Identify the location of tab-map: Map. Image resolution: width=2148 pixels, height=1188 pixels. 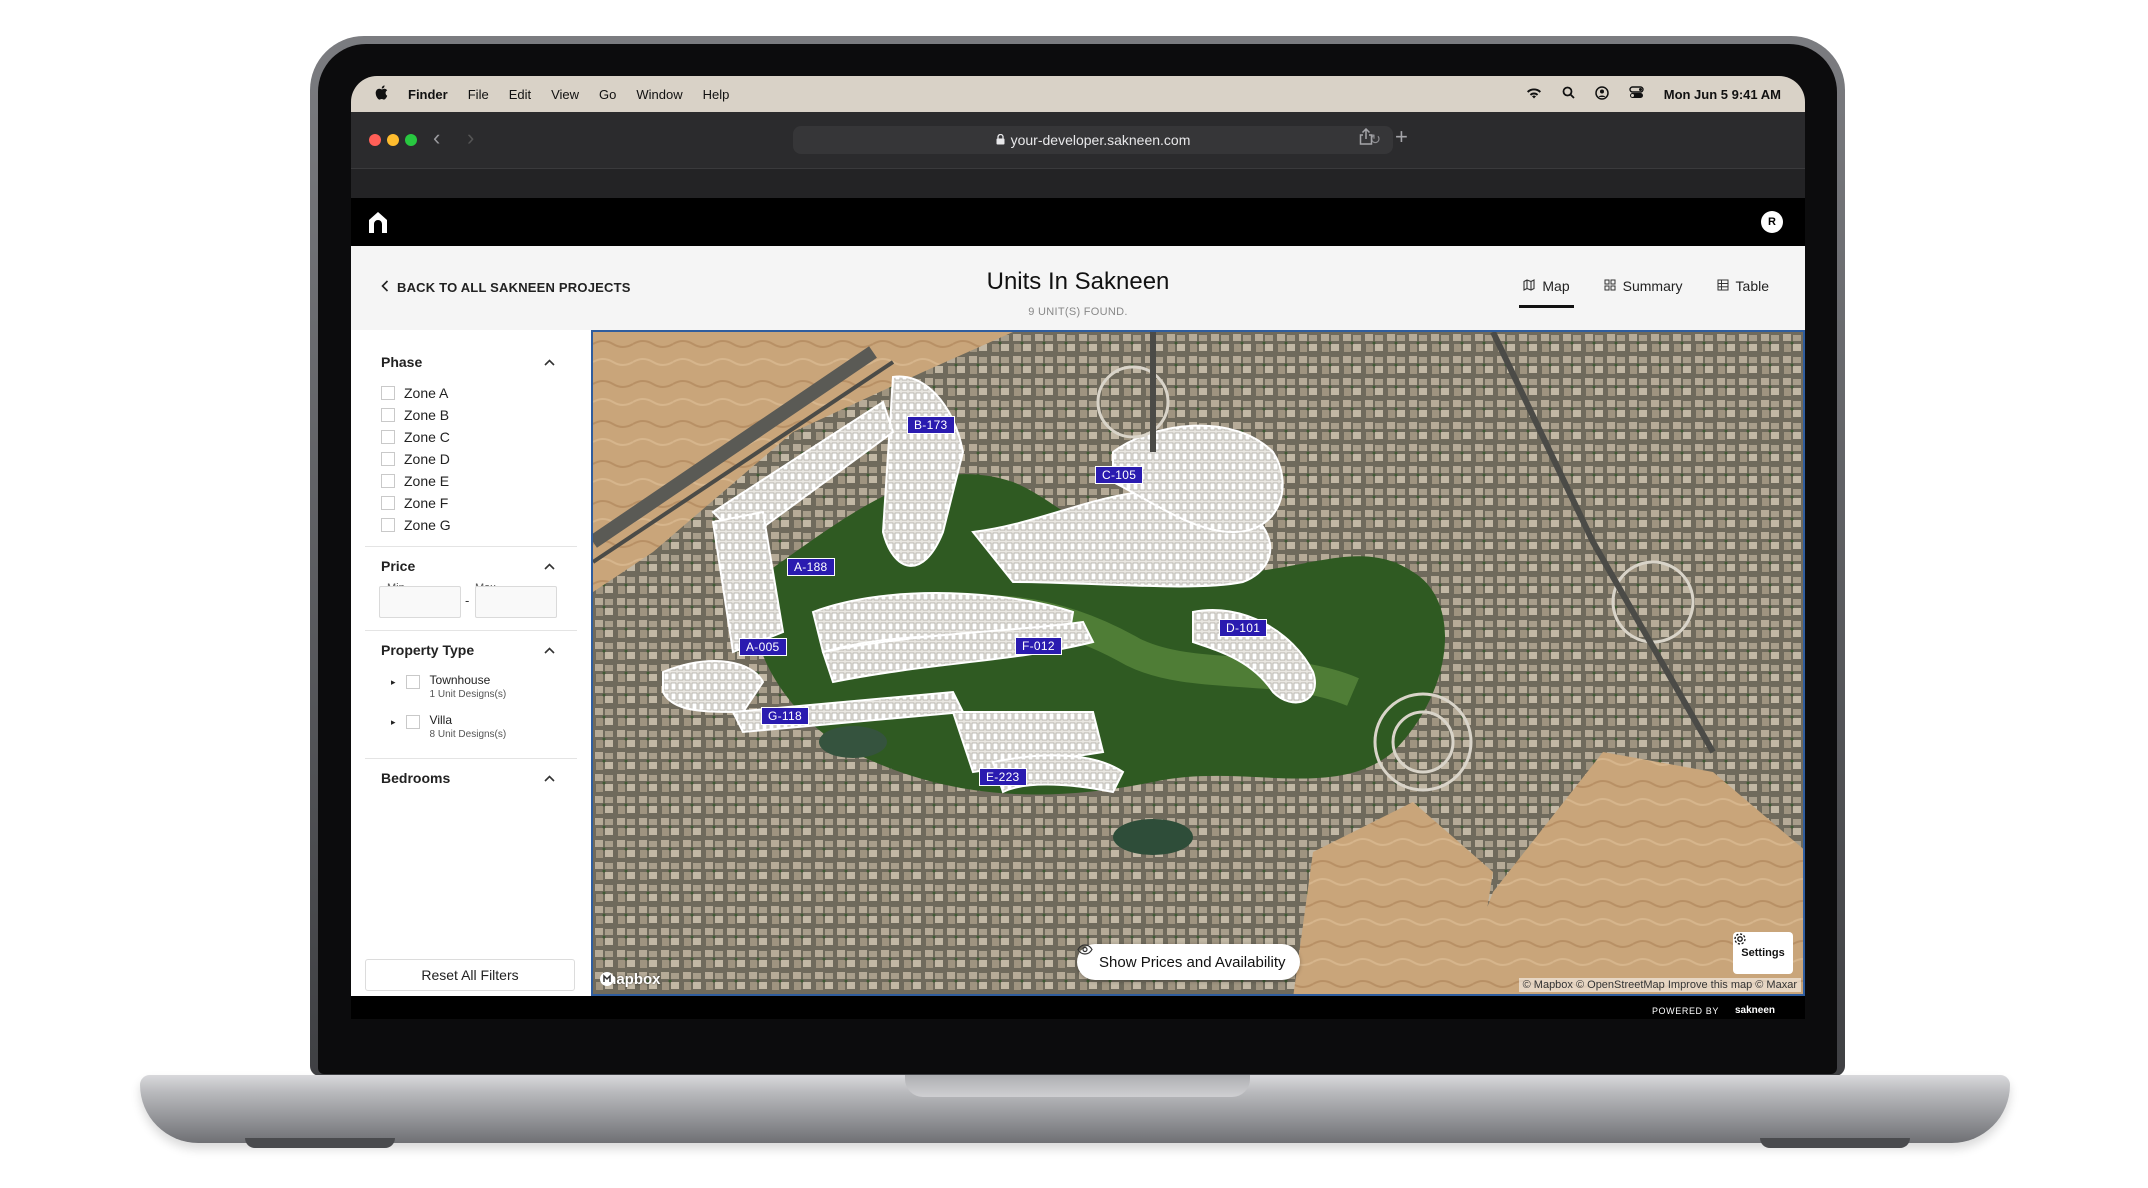
(1546, 293).